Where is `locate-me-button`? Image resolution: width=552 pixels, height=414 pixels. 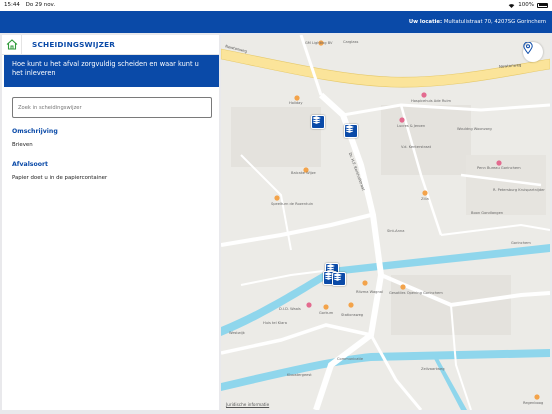 locate-me-button is located at coordinates (533, 52).